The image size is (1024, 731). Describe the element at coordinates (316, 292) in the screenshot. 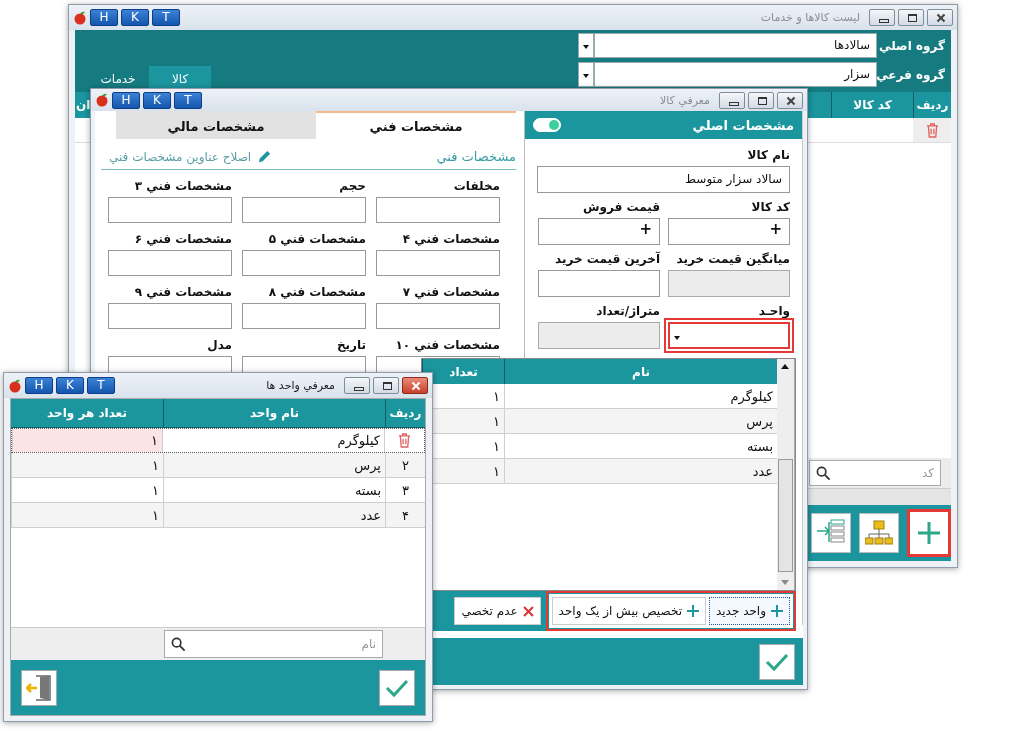

I see `field-label: مشخصات فني ۸` at that location.